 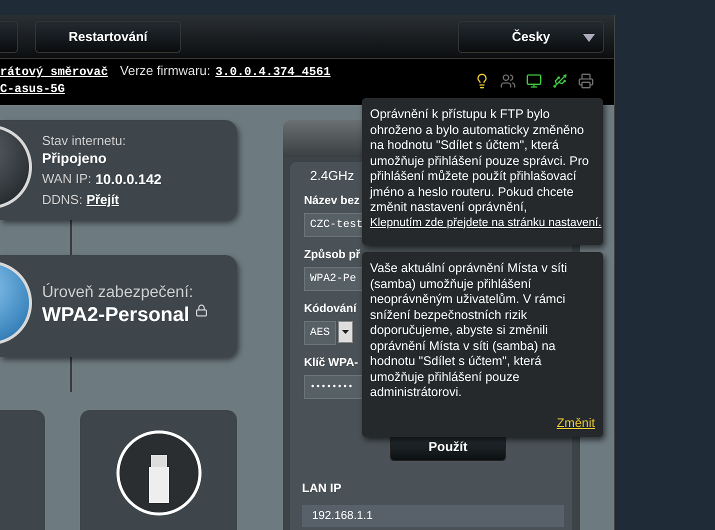 What do you see at coordinates (329, 175) in the screenshot?
I see `band-tab: 2.4GHz` at bounding box center [329, 175].